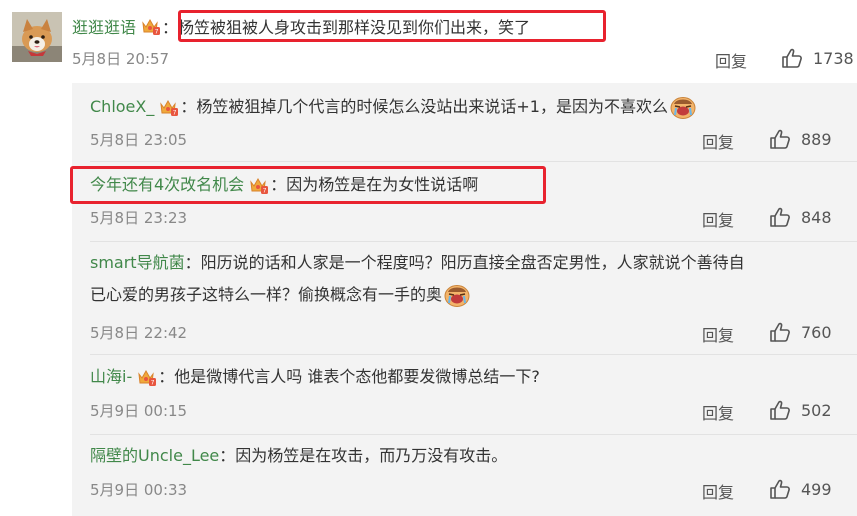 Image resolution: width=857 pixels, height=516 pixels. What do you see at coordinates (137, 263) in the screenshot?
I see `reply-username: smart导航菌` at bounding box center [137, 263].